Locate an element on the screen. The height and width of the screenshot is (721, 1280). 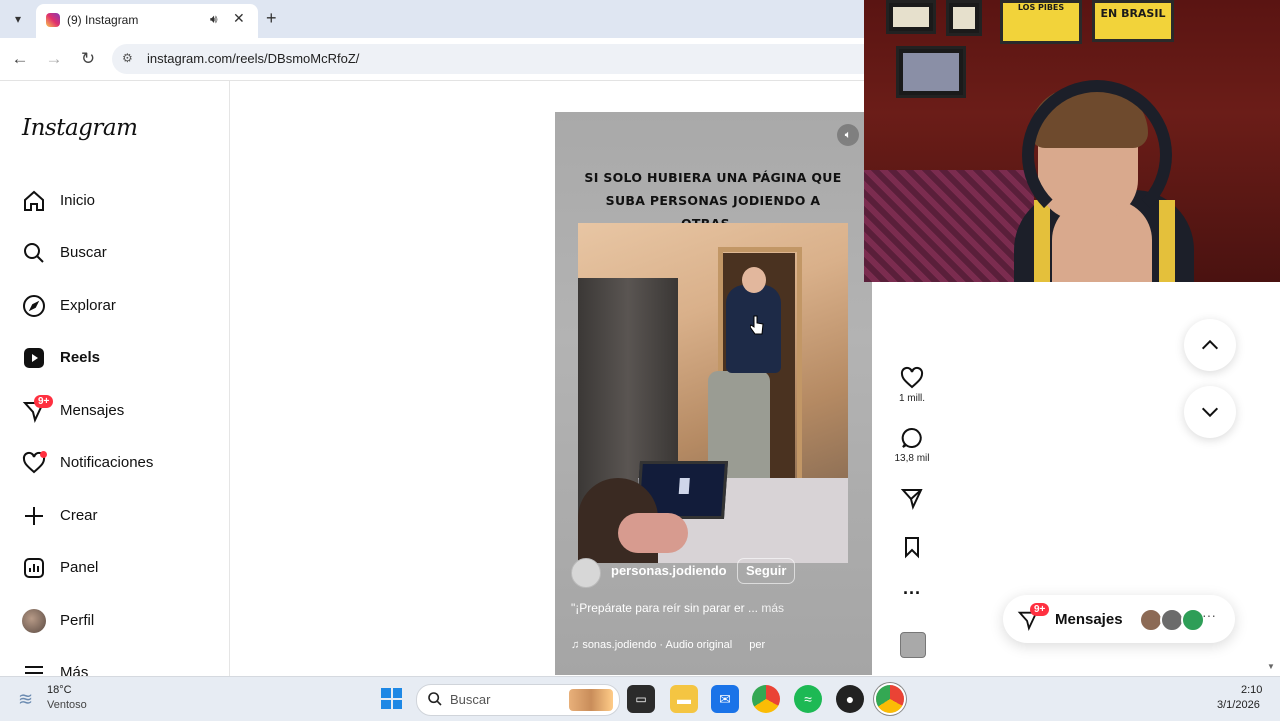
sidebar-item-explorar: Explorar is located at coordinates (122, 308).